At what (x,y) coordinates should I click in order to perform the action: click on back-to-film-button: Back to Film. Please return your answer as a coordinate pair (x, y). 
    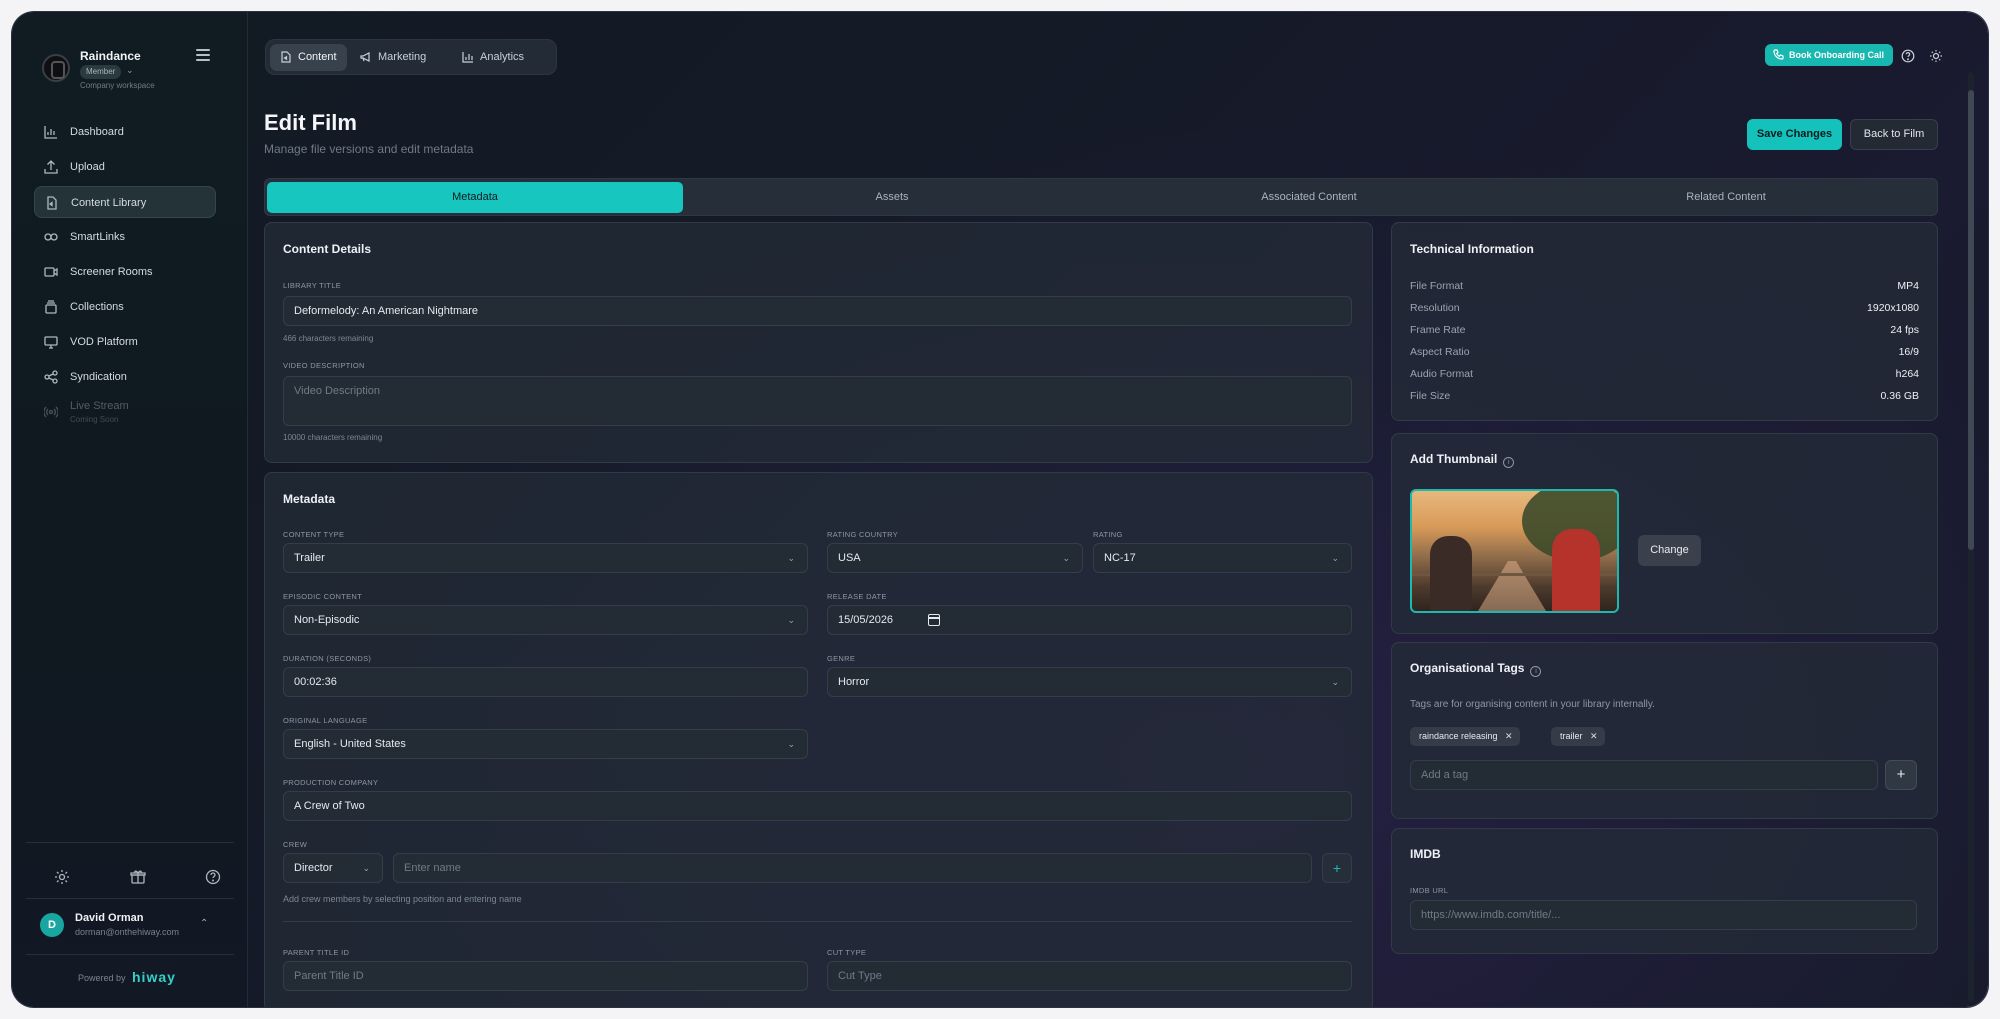
    Looking at the image, I should click on (1894, 134).